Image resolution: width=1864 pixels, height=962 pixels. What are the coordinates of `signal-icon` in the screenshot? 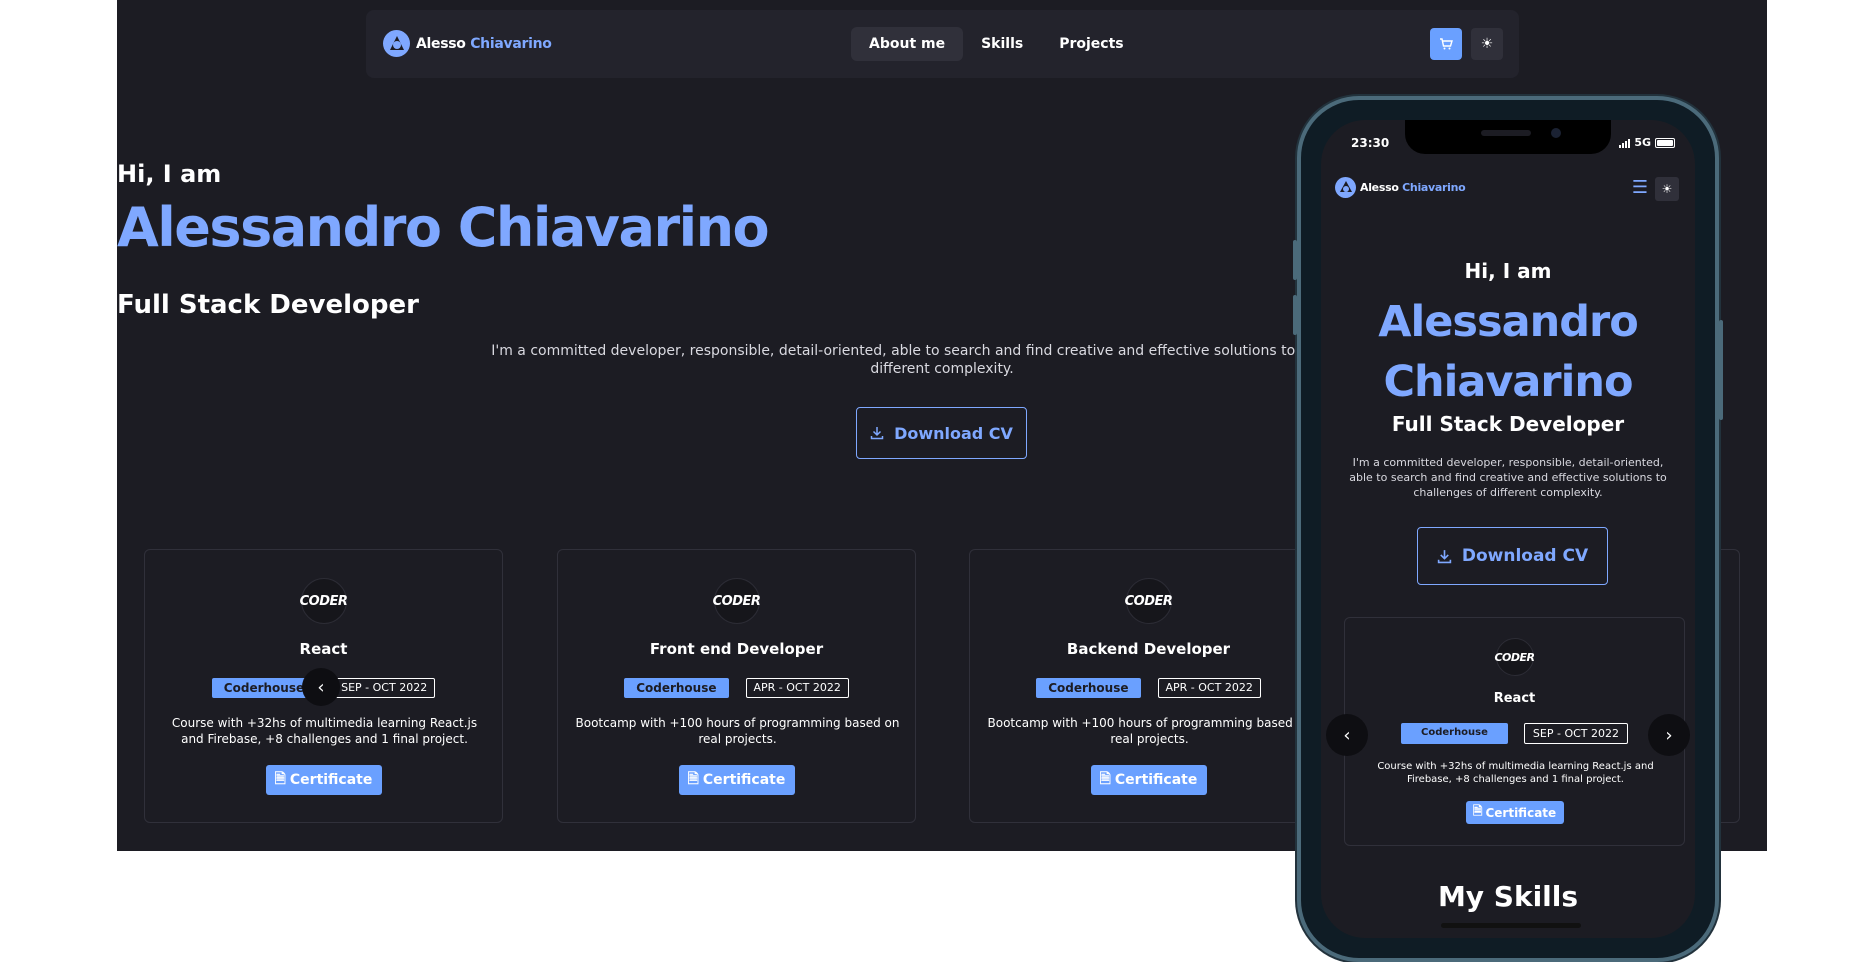 It's located at (1625, 143).